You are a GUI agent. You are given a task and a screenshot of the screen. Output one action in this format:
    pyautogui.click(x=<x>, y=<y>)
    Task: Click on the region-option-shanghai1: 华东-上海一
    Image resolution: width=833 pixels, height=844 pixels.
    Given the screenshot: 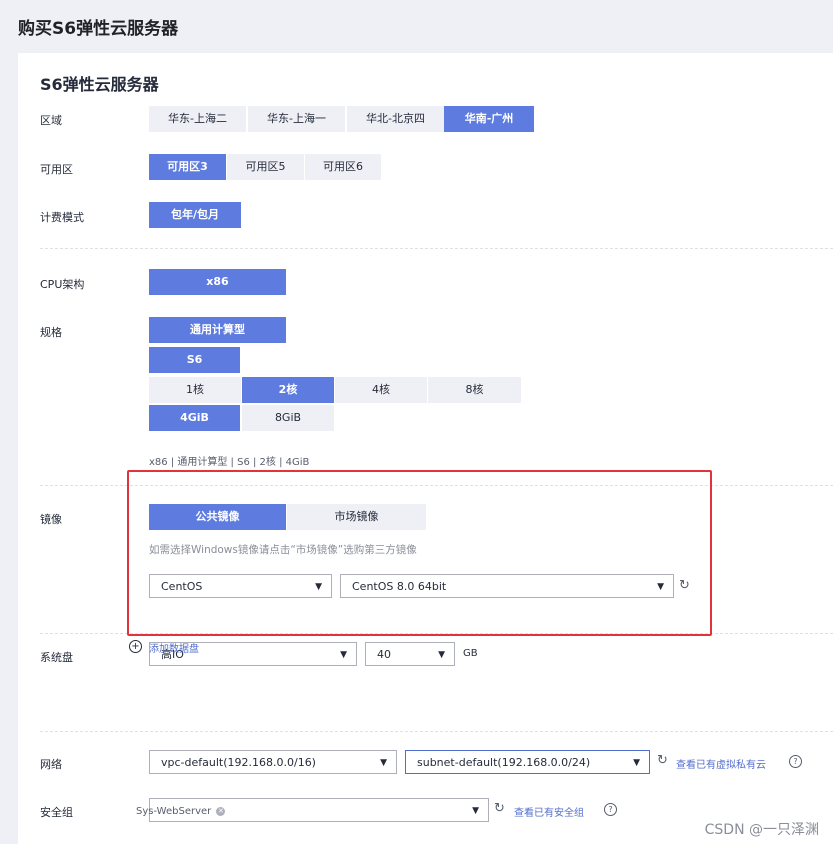 What is the action you would take?
    pyautogui.click(x=296, y=119)
    